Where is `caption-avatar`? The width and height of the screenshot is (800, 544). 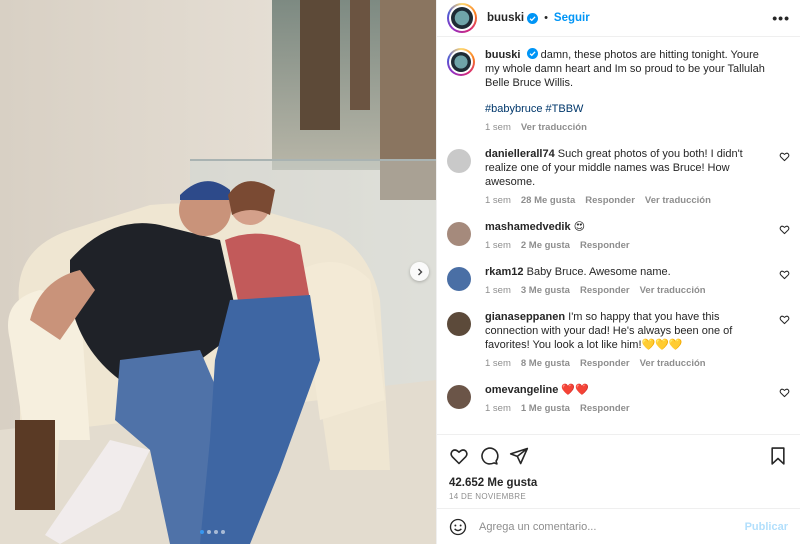
caption-avatar is located at coordinates (461, 62).